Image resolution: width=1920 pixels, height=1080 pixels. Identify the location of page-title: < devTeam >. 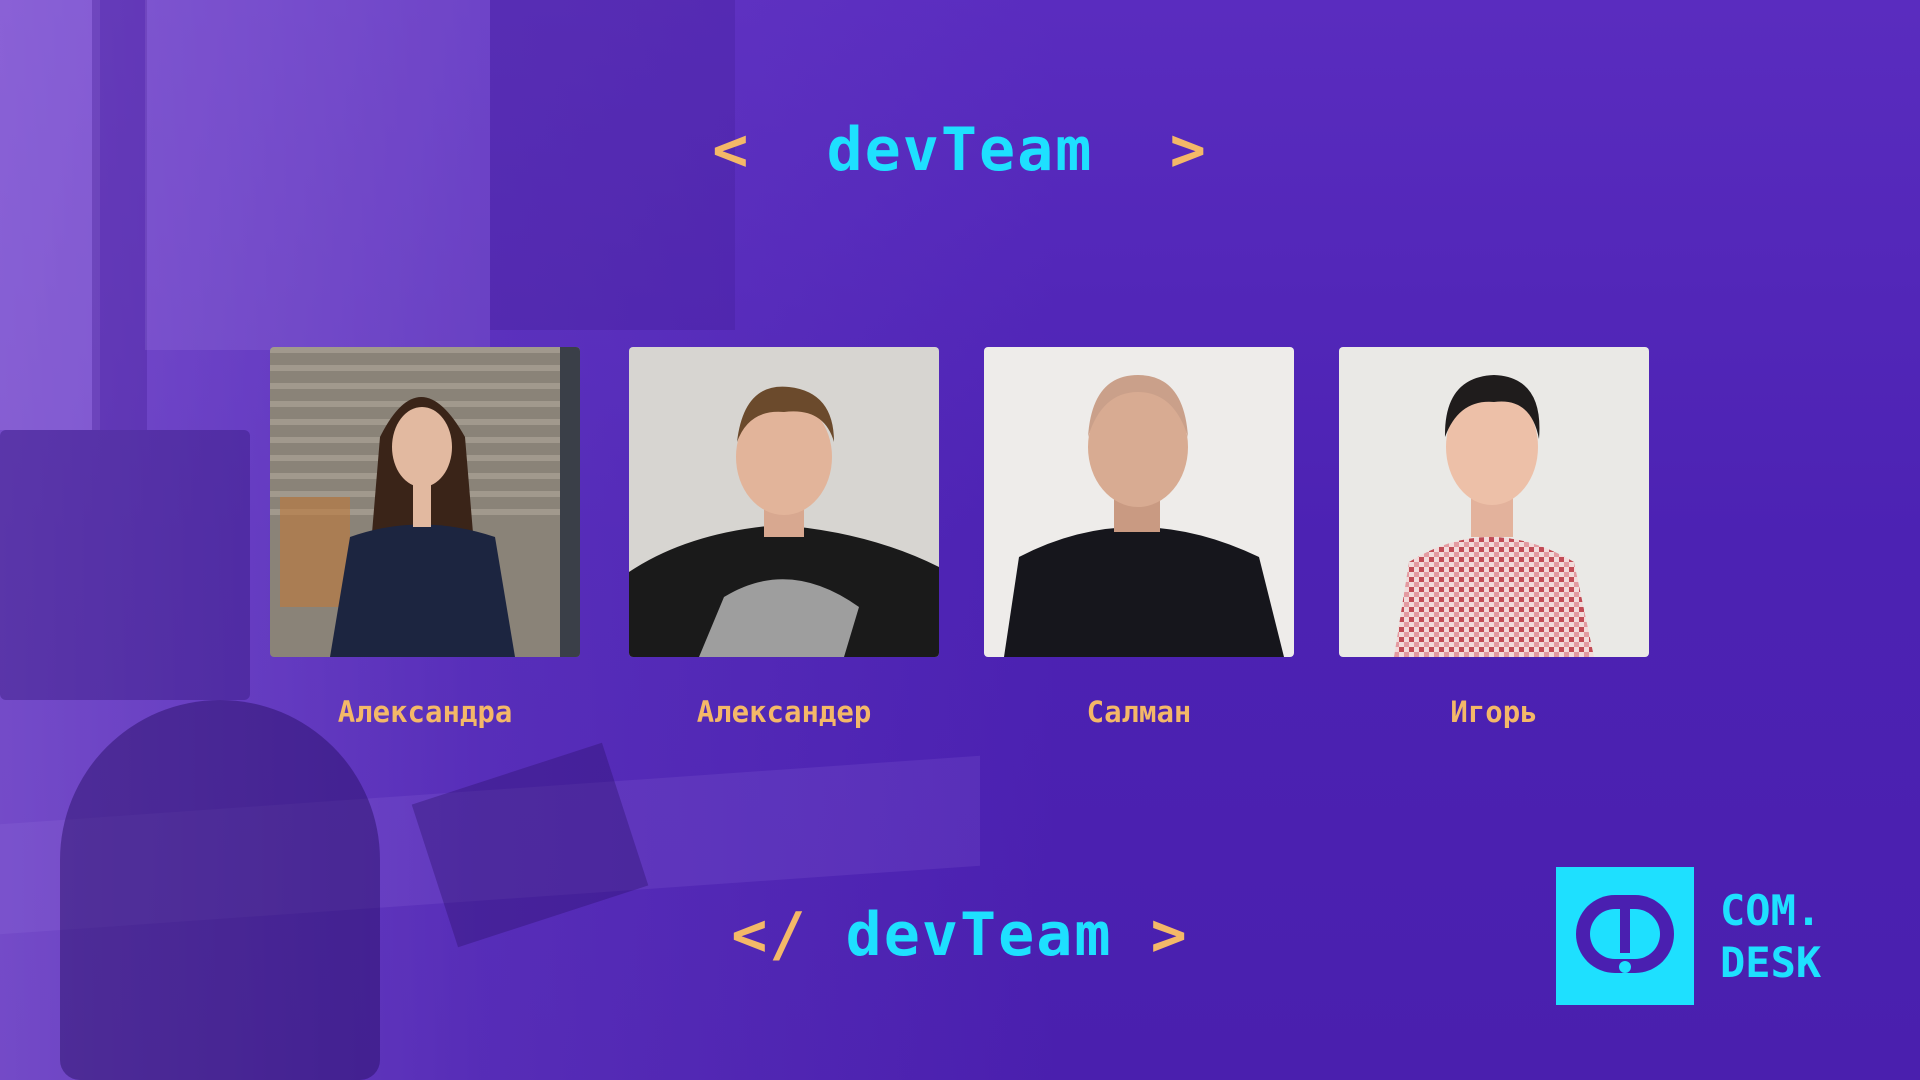
(960, 150).